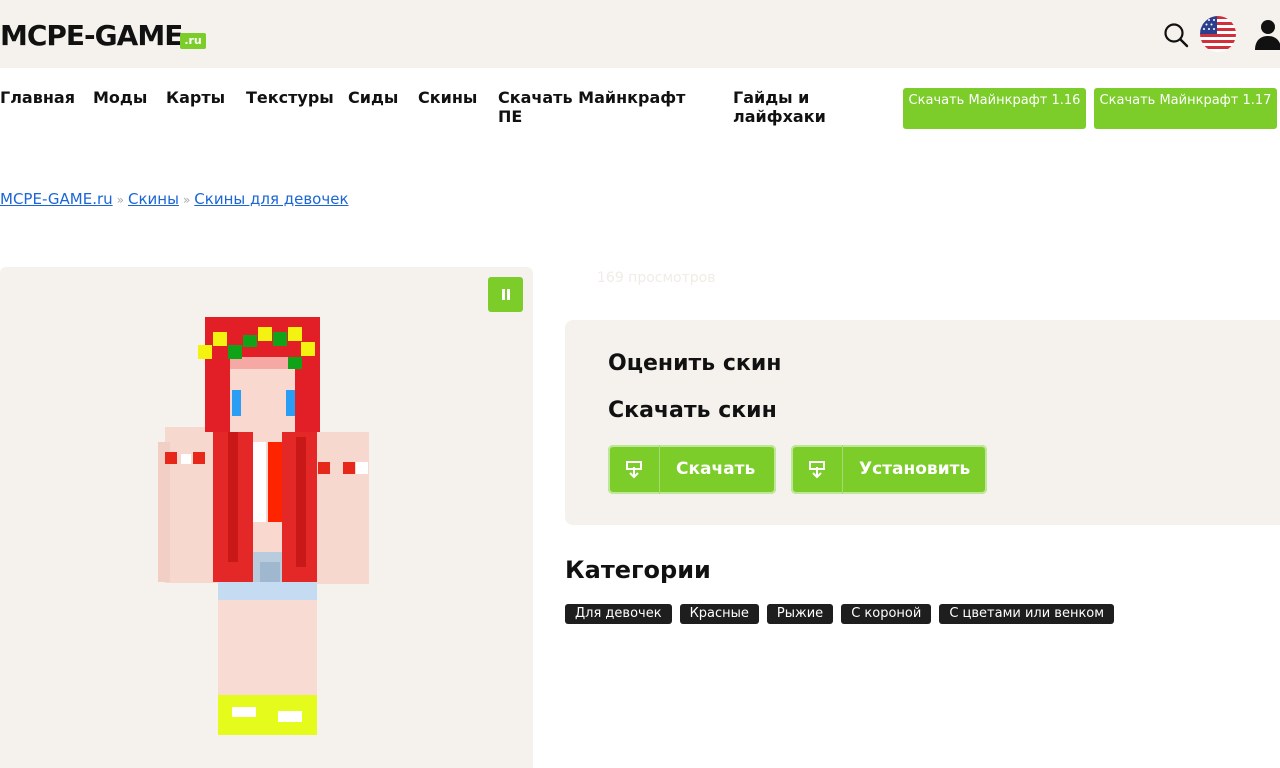 Image resolution: width=1280 pixels, height=768 pixels. I want to click on install-icon, so click(817, 469).